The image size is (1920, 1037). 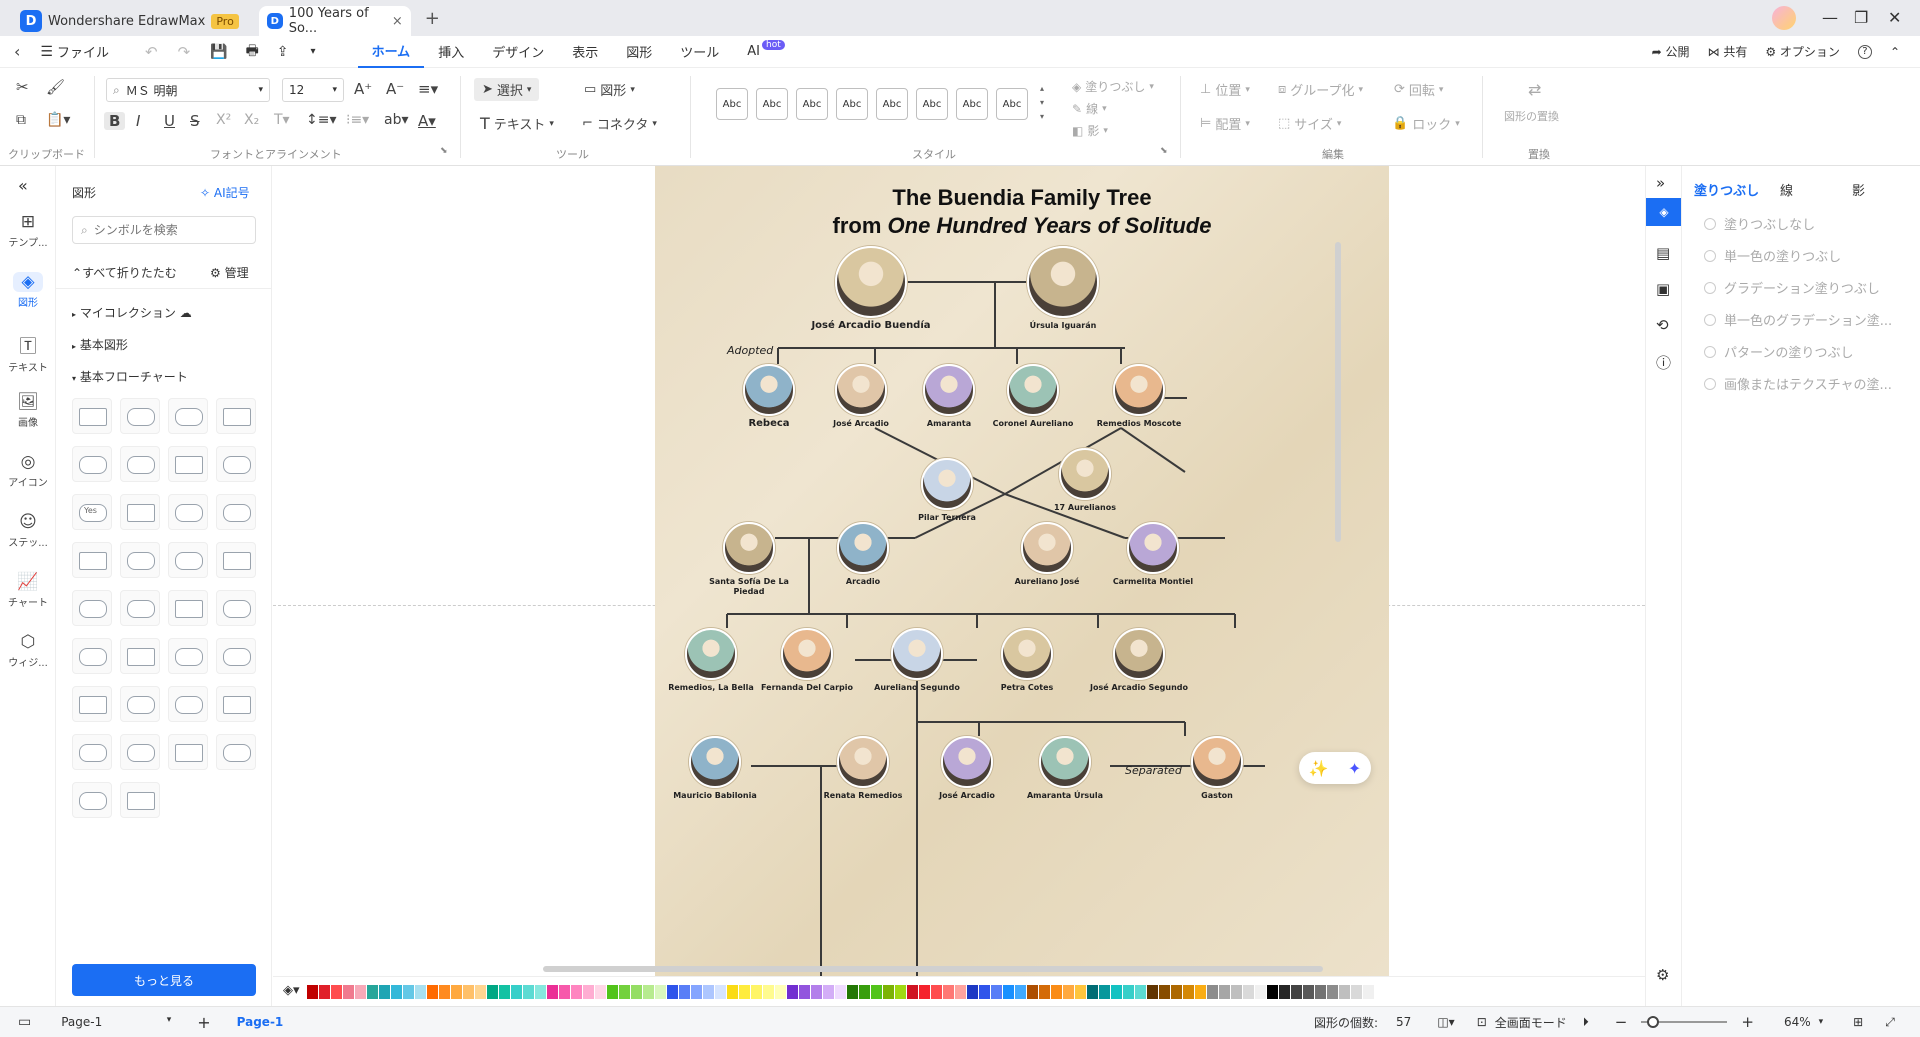 I want to click on person-jab: José Arcadio Buendía, so click(x=871, y=288).